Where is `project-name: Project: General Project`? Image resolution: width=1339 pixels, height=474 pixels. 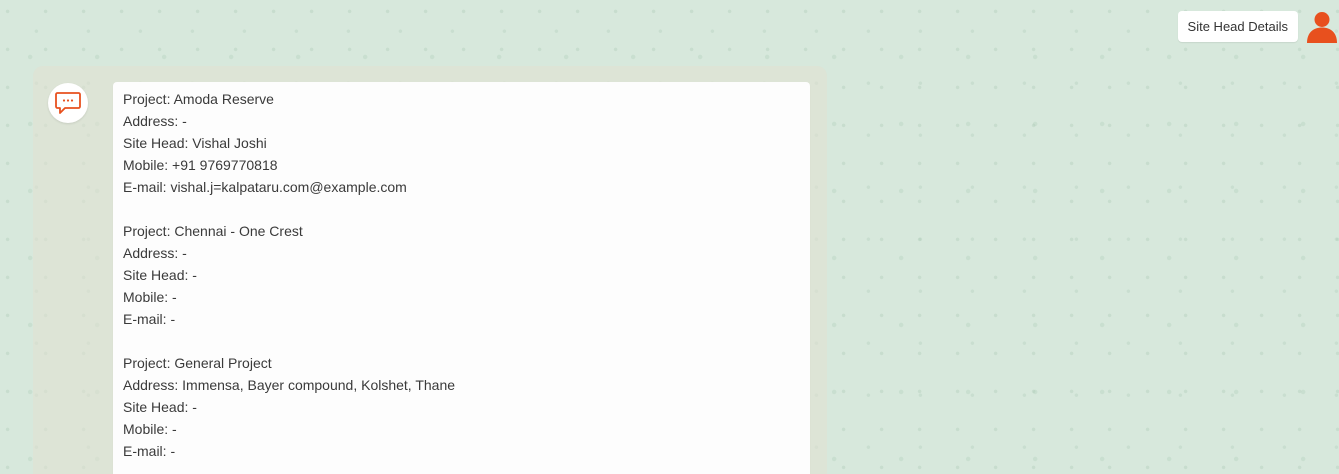 project-name: Project: General Project is located at coordinates (197, 363).